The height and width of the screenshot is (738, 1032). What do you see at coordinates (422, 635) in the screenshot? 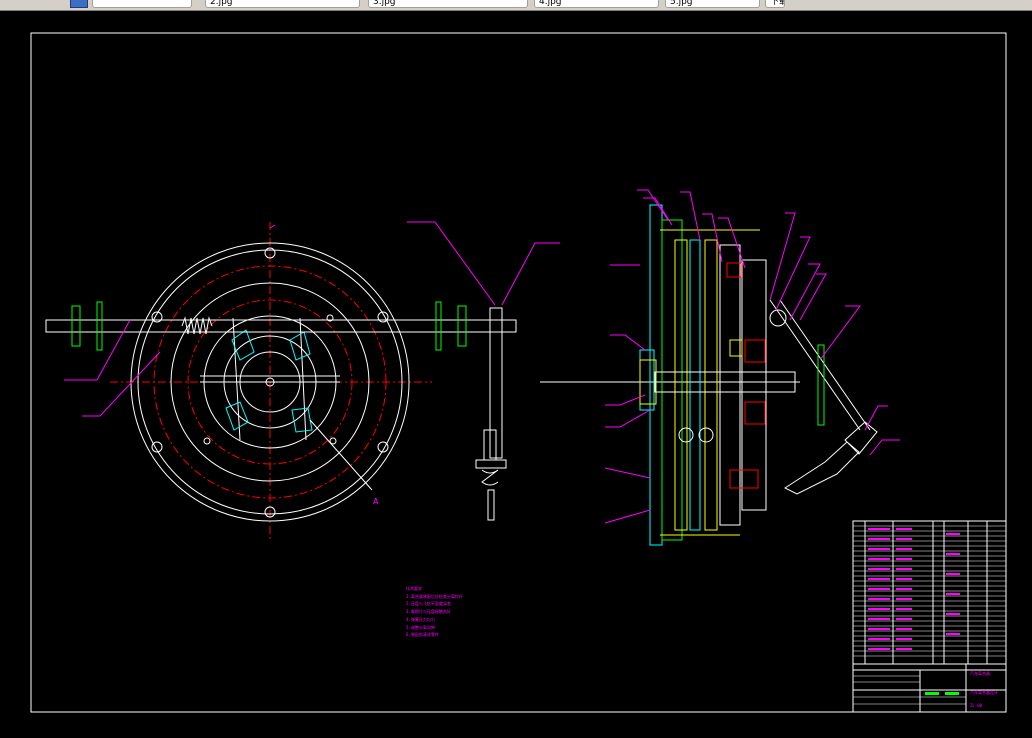
I see `tech-req-item: 6.装配前清洗零件` at bounding box center [422, 635].